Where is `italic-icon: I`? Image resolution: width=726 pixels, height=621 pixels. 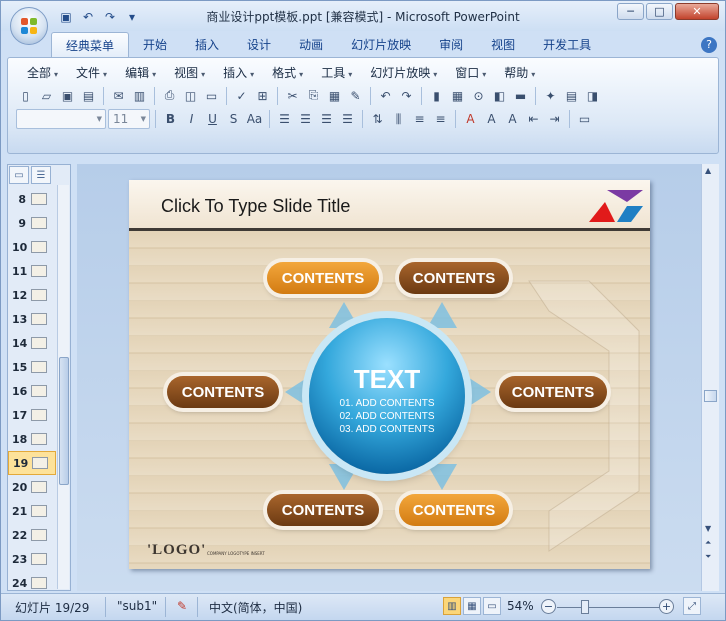 italic-icon: I is located at coordinates (191, 119).